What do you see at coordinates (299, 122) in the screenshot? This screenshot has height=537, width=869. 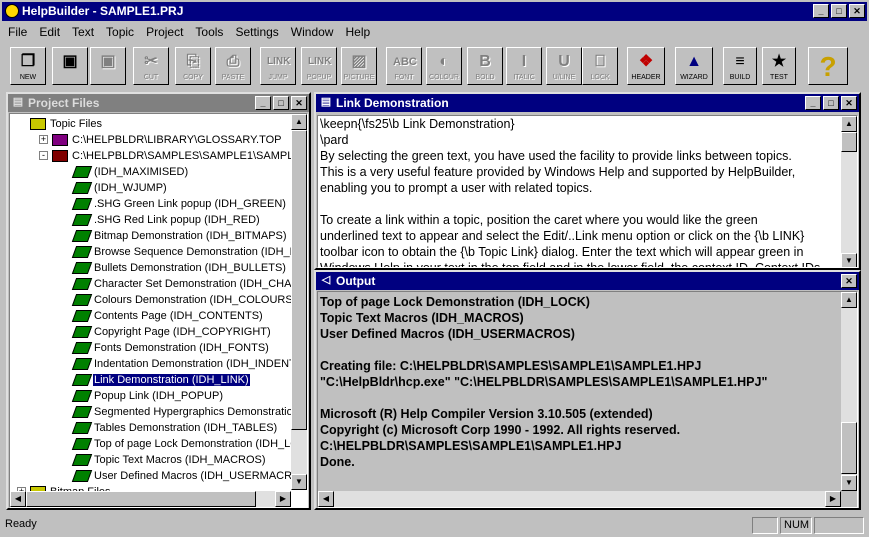 I see `scroll-up-icon: ▲` at bounding box center [299, 122].